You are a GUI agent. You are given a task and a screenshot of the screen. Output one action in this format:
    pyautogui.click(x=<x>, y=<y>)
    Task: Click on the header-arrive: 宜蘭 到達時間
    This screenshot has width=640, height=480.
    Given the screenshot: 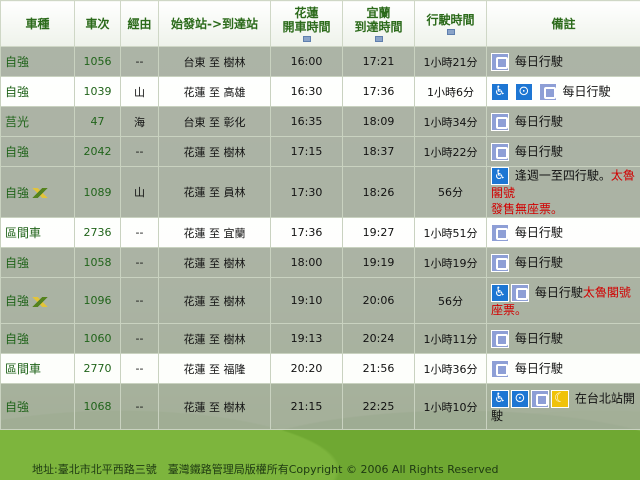 What is the action you would take?
    pyautogui.click(x=378, y=23)
    